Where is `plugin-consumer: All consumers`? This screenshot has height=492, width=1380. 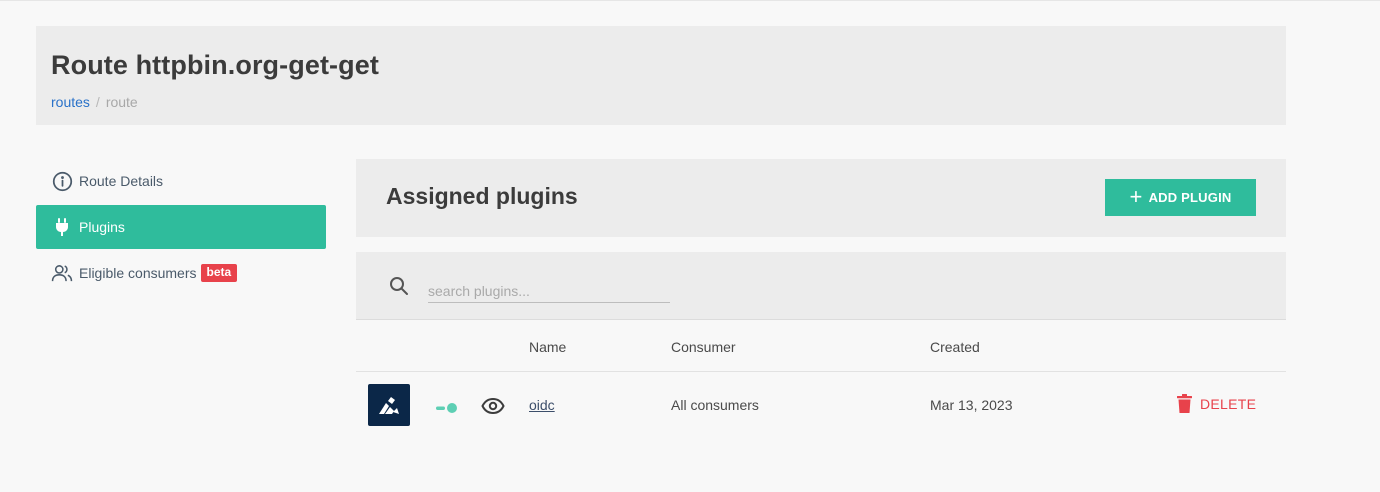
plugin-consumer: All consumers is located at coordinates (715, 405).